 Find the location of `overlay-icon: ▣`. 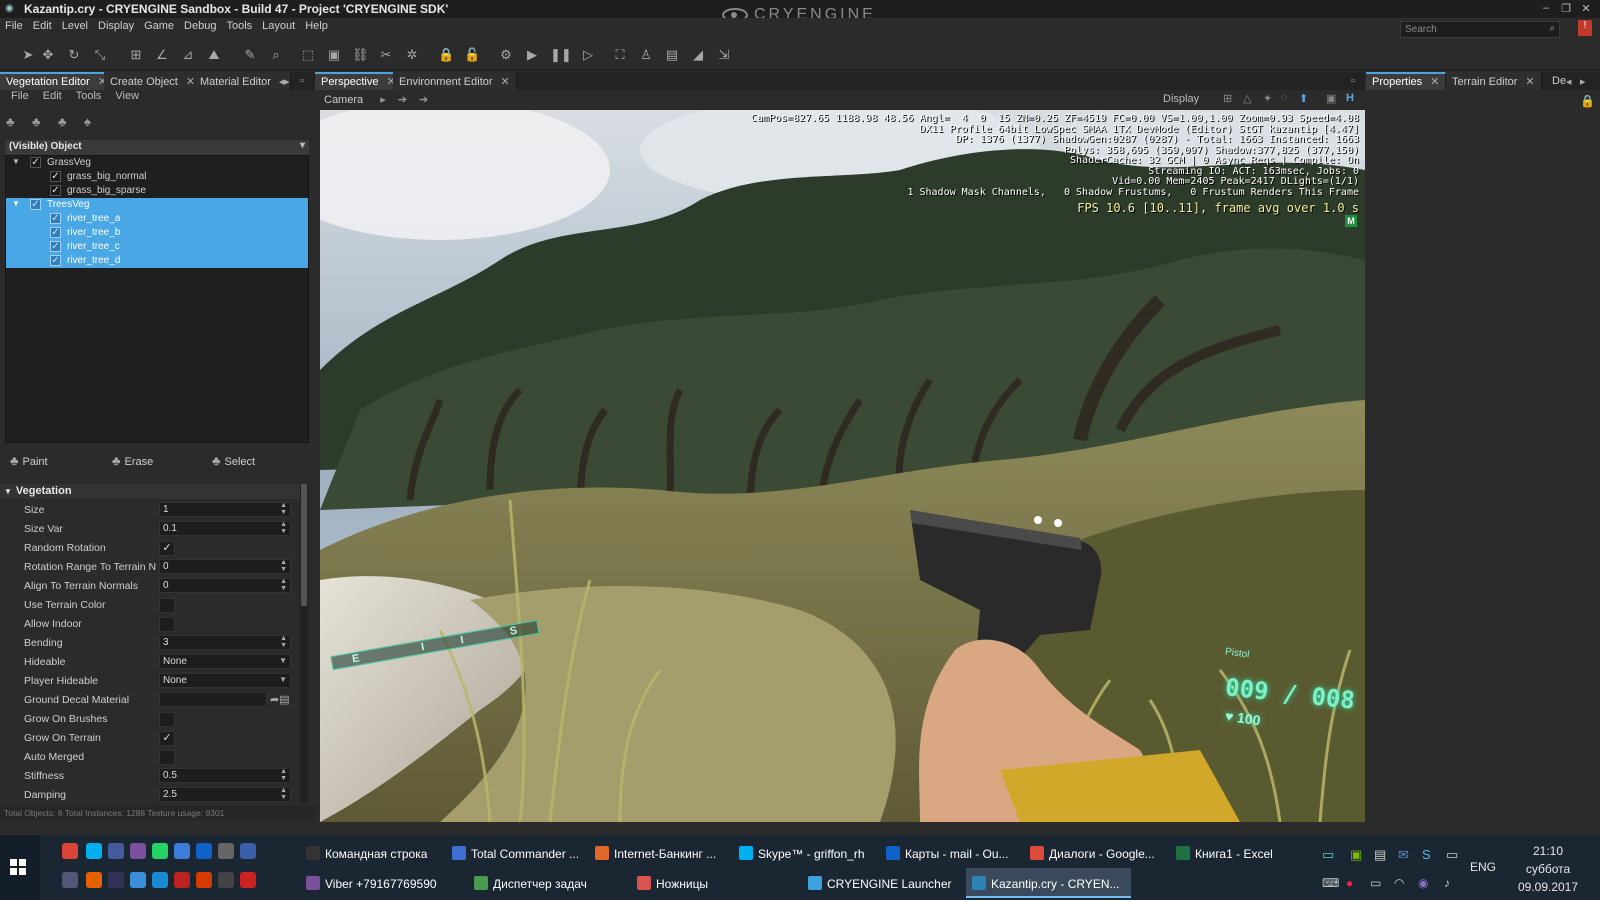

overlay-icon: ▣ is located at coordinates (1331, 98).